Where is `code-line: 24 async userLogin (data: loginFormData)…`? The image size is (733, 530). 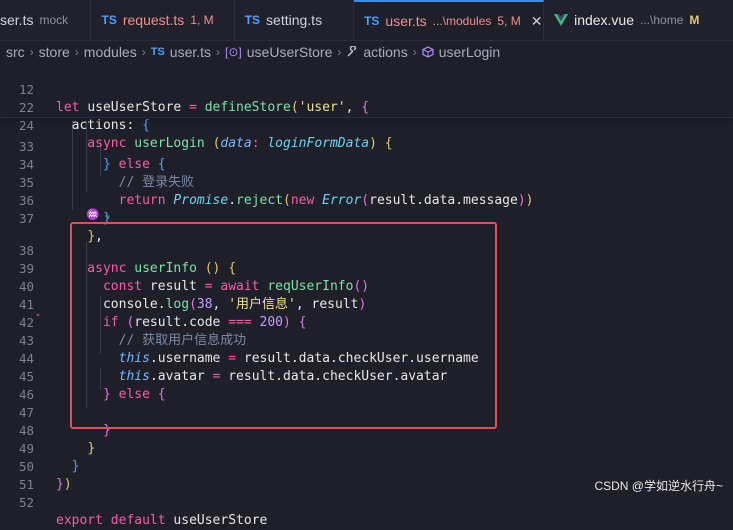
code-line: 24 async userLogin (data: loginFormData)… is located at coordinates (366, 125).